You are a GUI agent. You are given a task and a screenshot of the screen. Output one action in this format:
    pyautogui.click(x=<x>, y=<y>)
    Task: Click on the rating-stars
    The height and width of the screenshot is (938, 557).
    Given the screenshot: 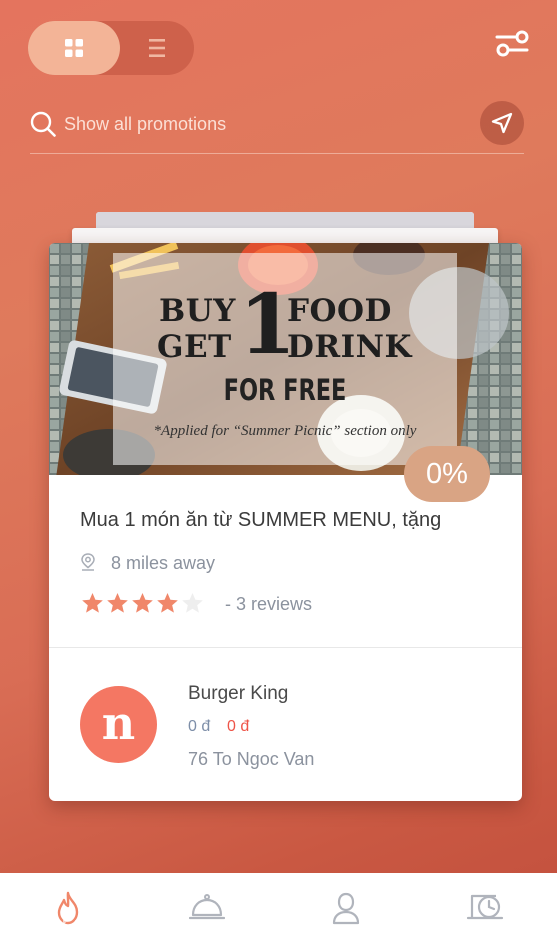 What is the action you would take?
    pyautogui.click(x=142, y=603)
    